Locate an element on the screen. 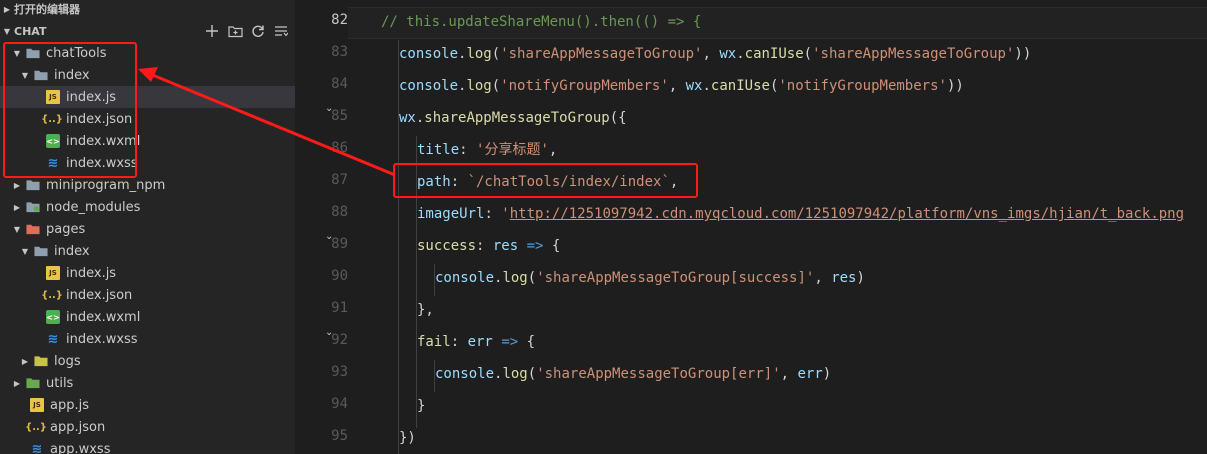 This screenshot has height=454, width=1207. line-number: 89 is located at coordinates (339, 244).